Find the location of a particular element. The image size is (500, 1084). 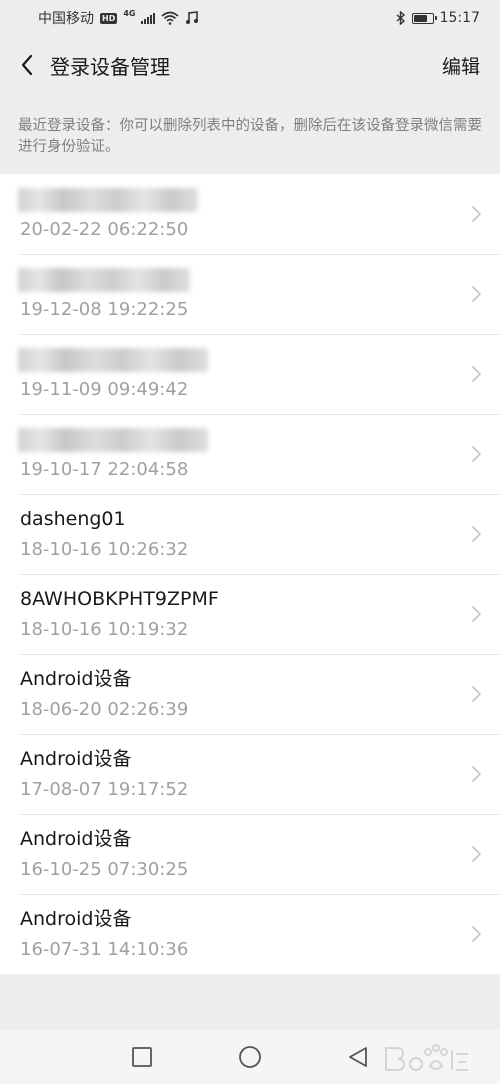

device-login-time: 16-07-31 14:10:36 is located at coordinates (104, 949).